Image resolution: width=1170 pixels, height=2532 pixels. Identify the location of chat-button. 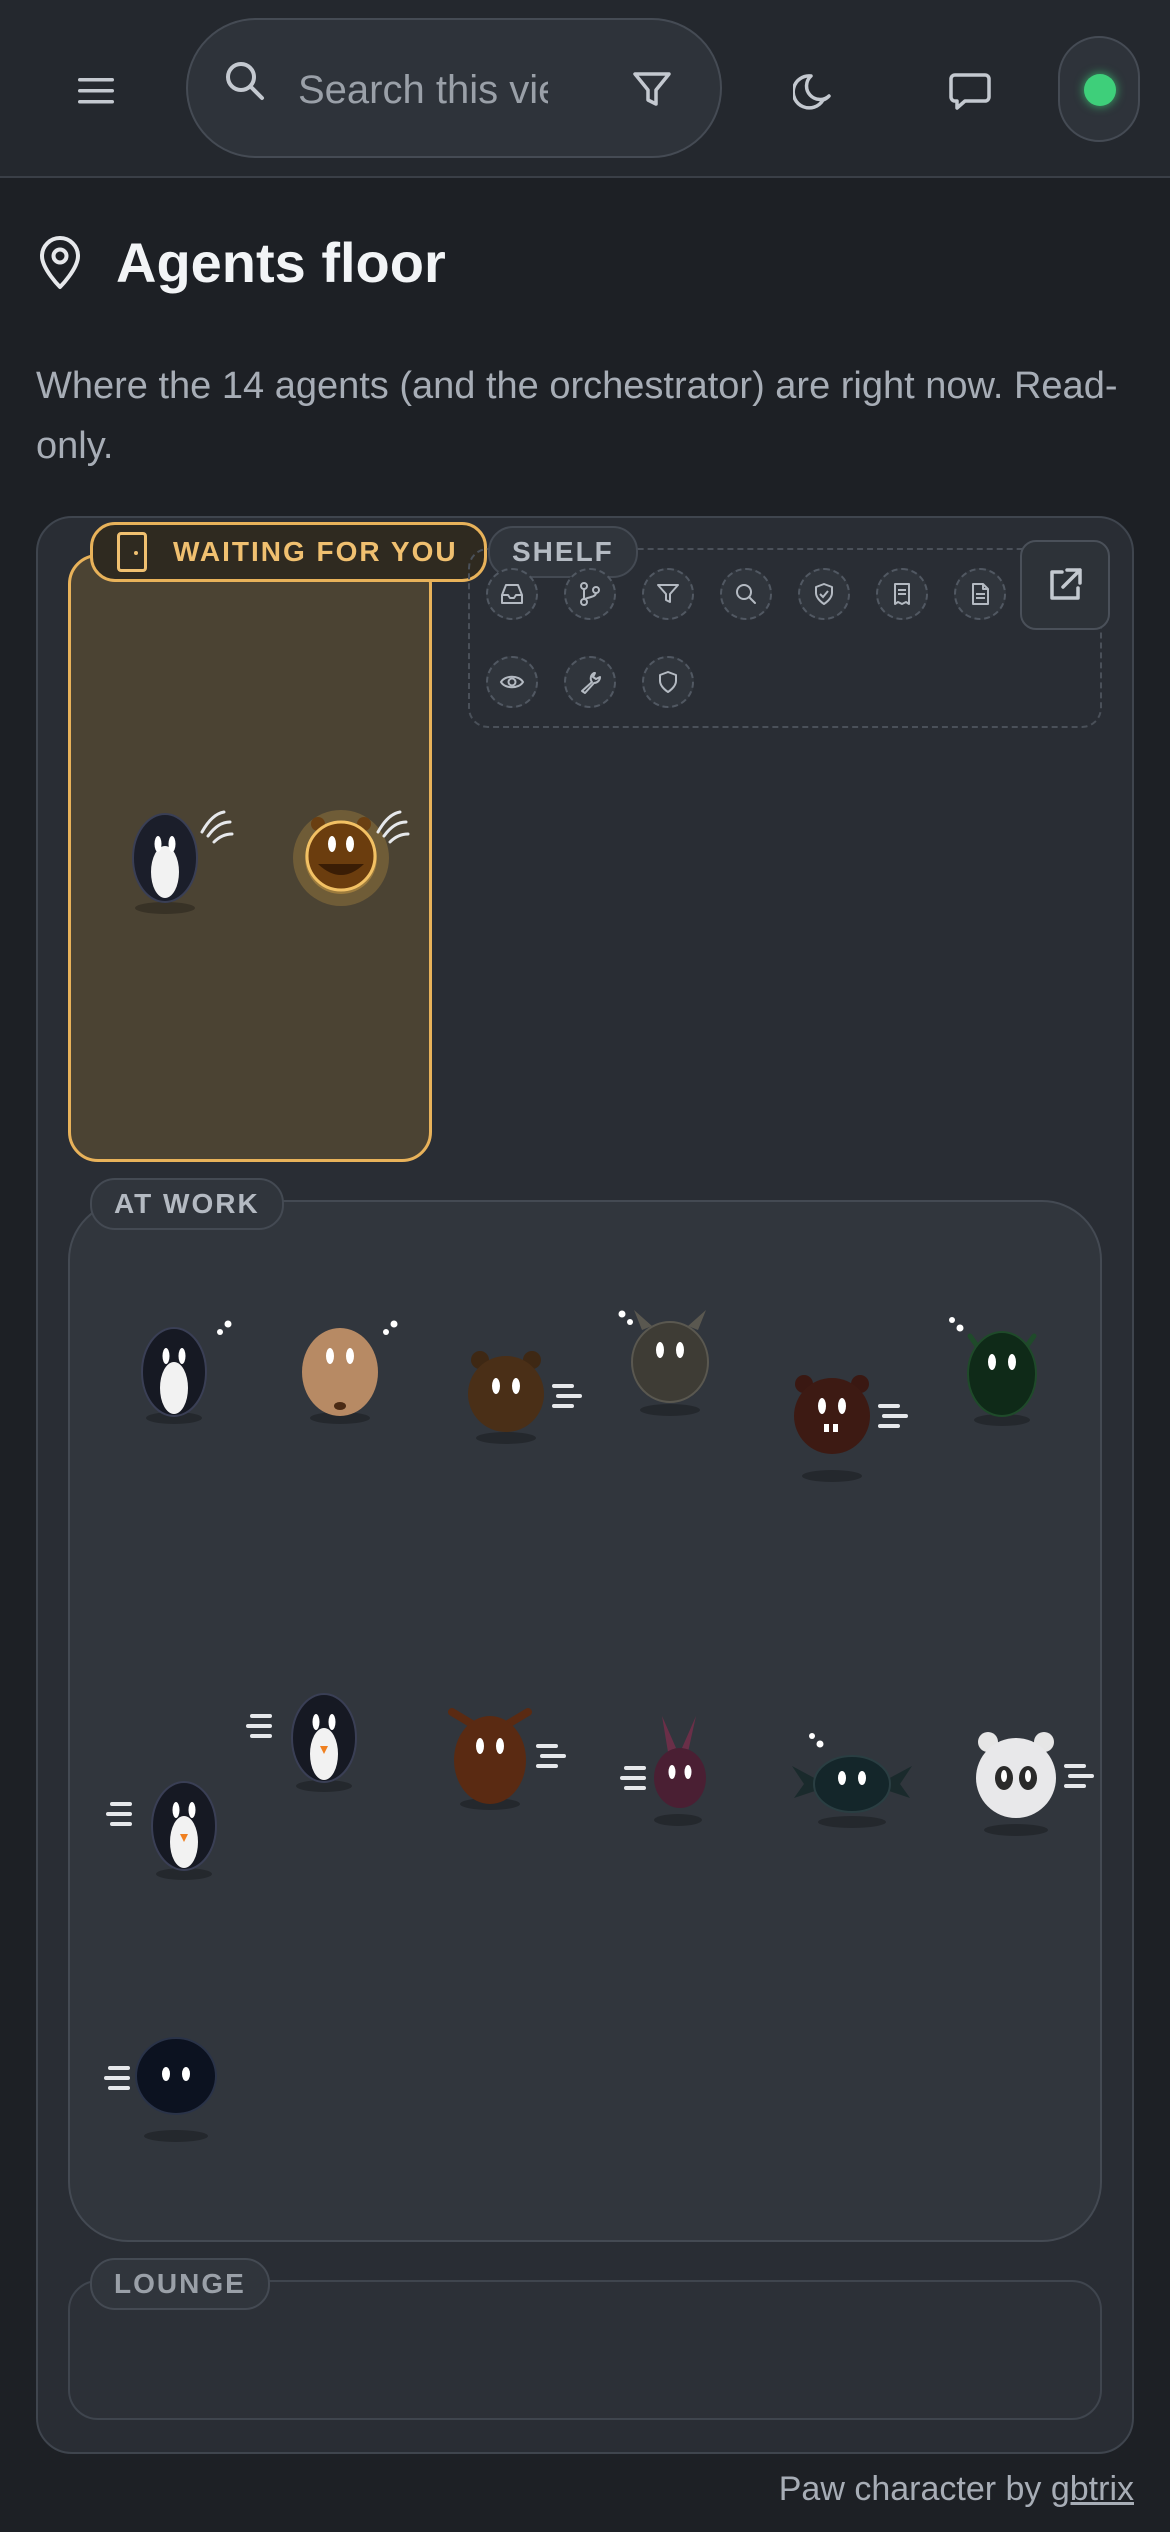
(970, 91).